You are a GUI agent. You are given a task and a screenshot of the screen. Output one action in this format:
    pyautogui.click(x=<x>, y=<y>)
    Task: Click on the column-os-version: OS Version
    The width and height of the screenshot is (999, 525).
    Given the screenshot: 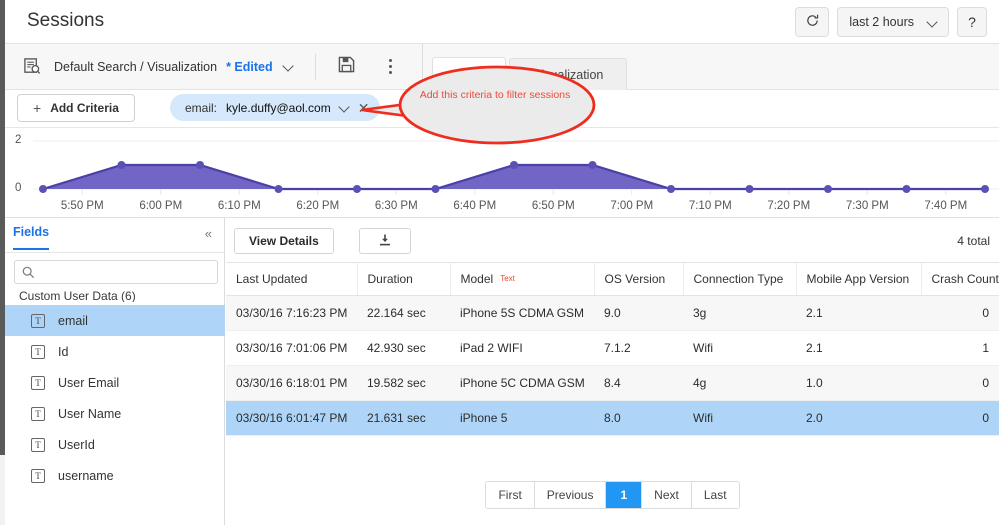 What is the action you would take?
    pyautogui.click(x=639, y=279)
    